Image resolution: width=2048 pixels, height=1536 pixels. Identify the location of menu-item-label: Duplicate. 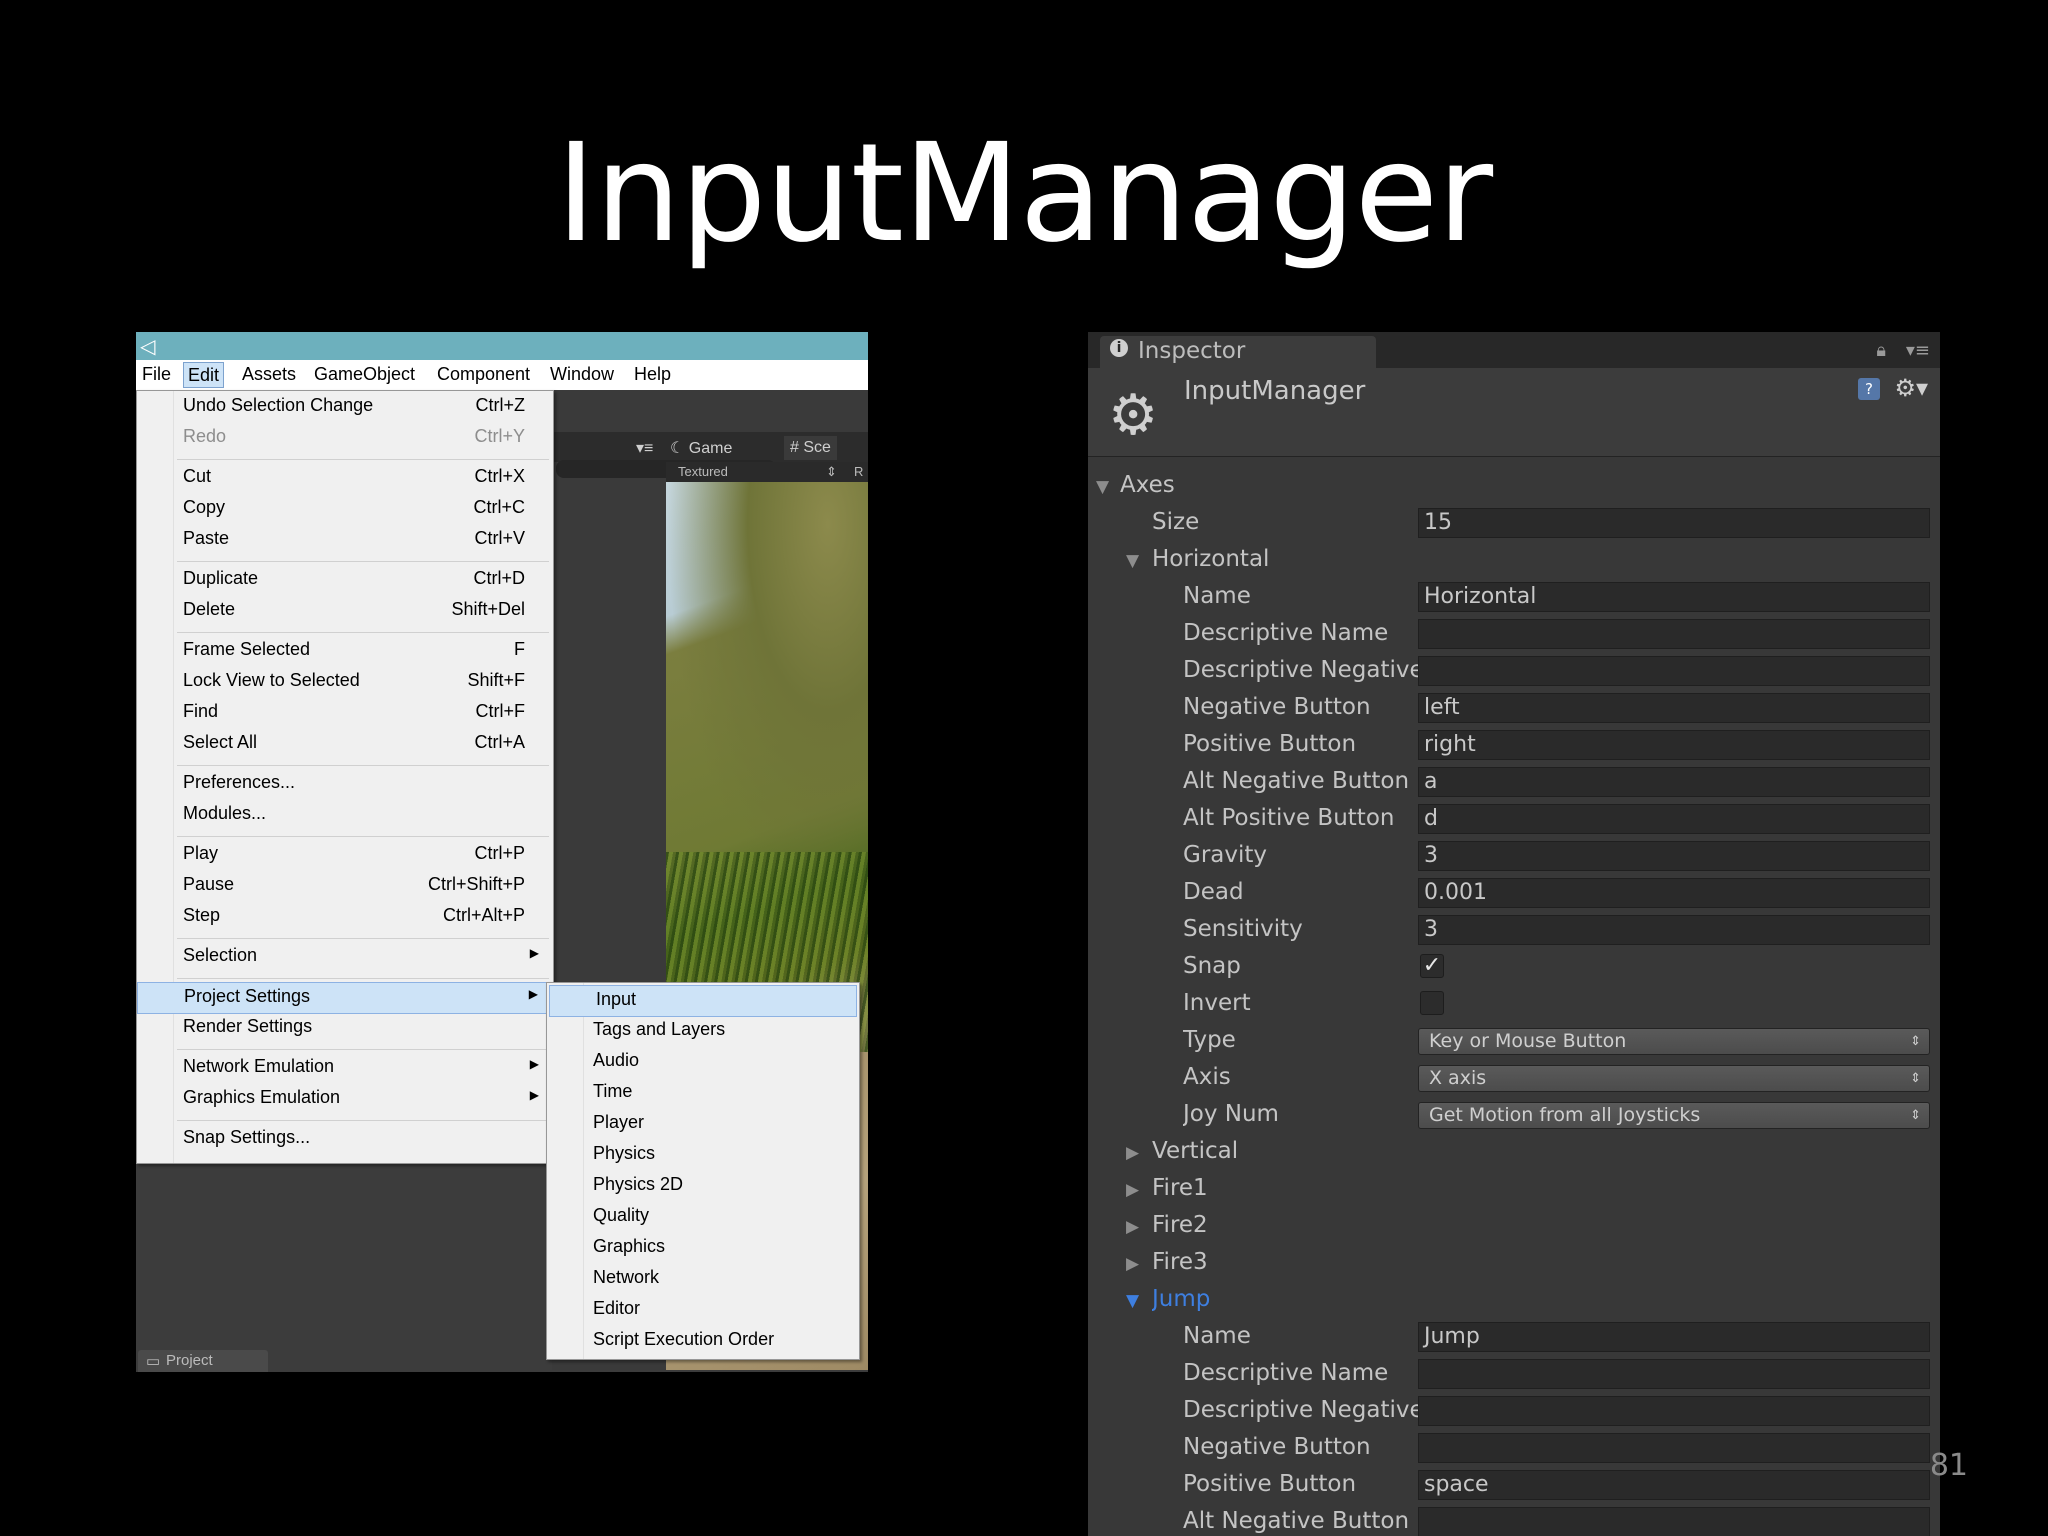
(221, 578).